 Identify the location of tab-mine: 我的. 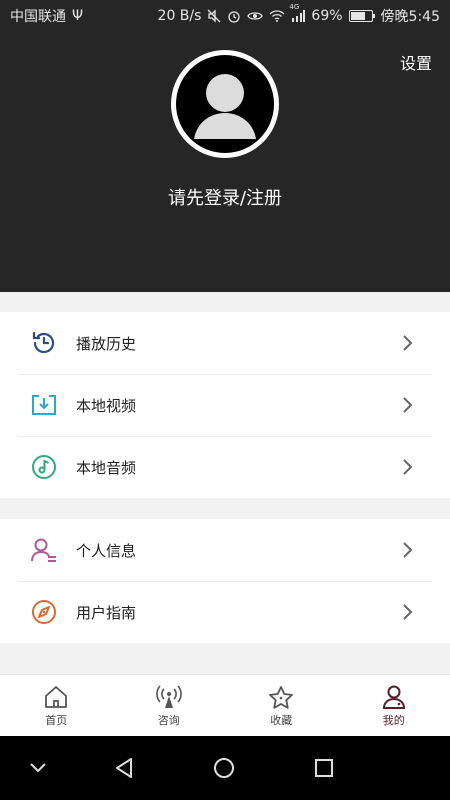
(394, 706).